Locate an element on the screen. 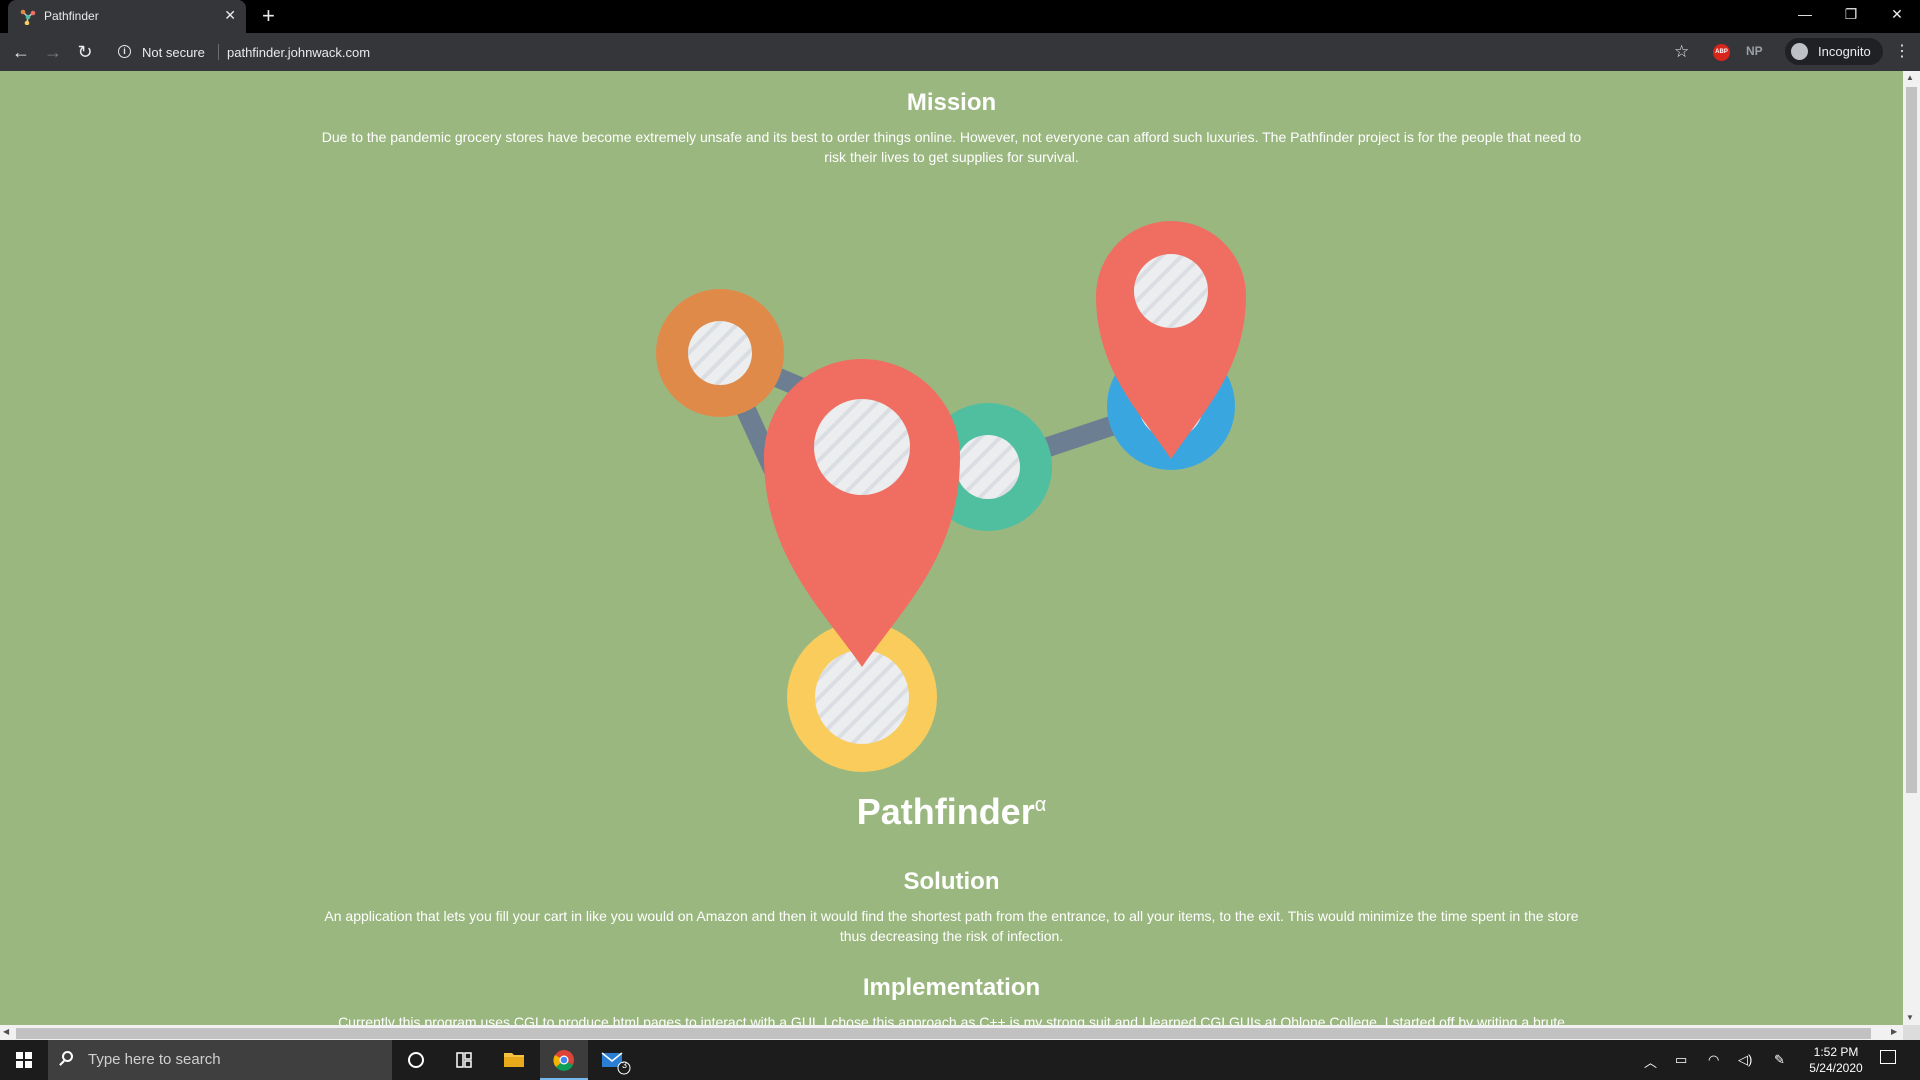 Image resolution: width=1920 pixels, height=1080 pixels. wifi-icon: ◠ is located at coordinates (1713, 1060).